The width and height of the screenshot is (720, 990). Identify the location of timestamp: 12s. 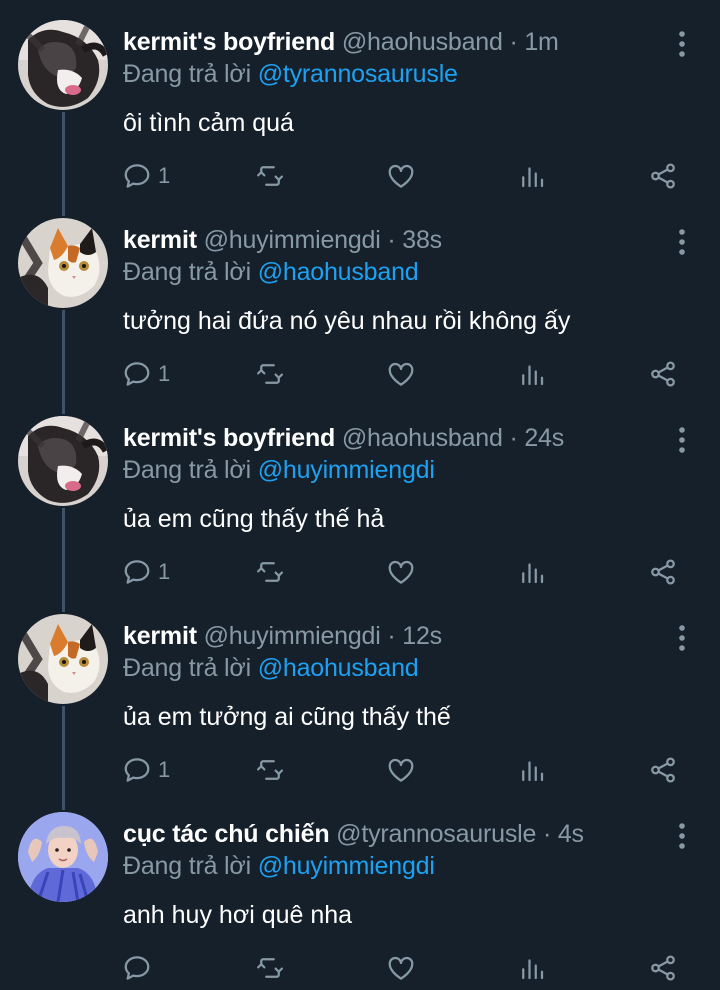
(422, 636).